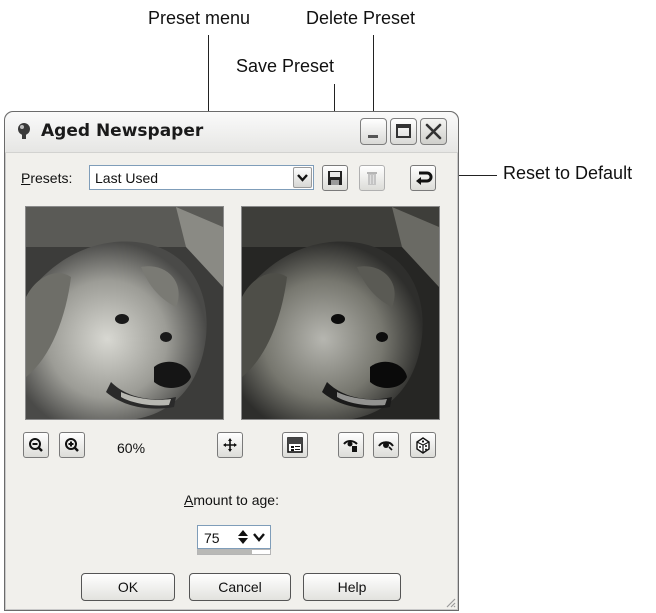 This screenshot has height=613, width=656. What do you see at coordinates (240, 587) in the screenshot?
I see `cancel-button: Cancel` at bounding box center [240, 587].